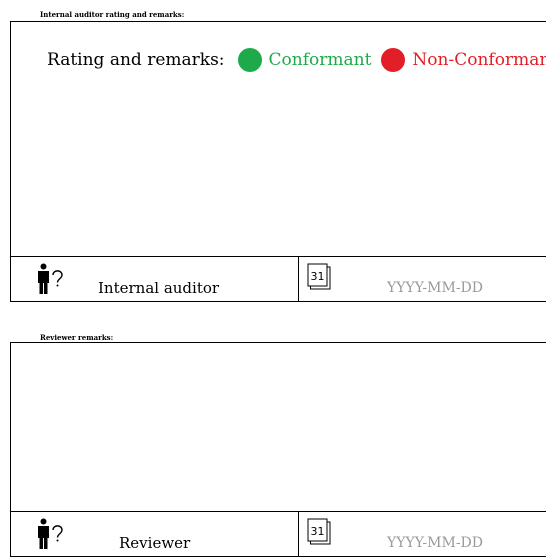 The width and height of the screenshot is (546, 557). I want to click on conformant-label: Conformant, so click(320, 60).